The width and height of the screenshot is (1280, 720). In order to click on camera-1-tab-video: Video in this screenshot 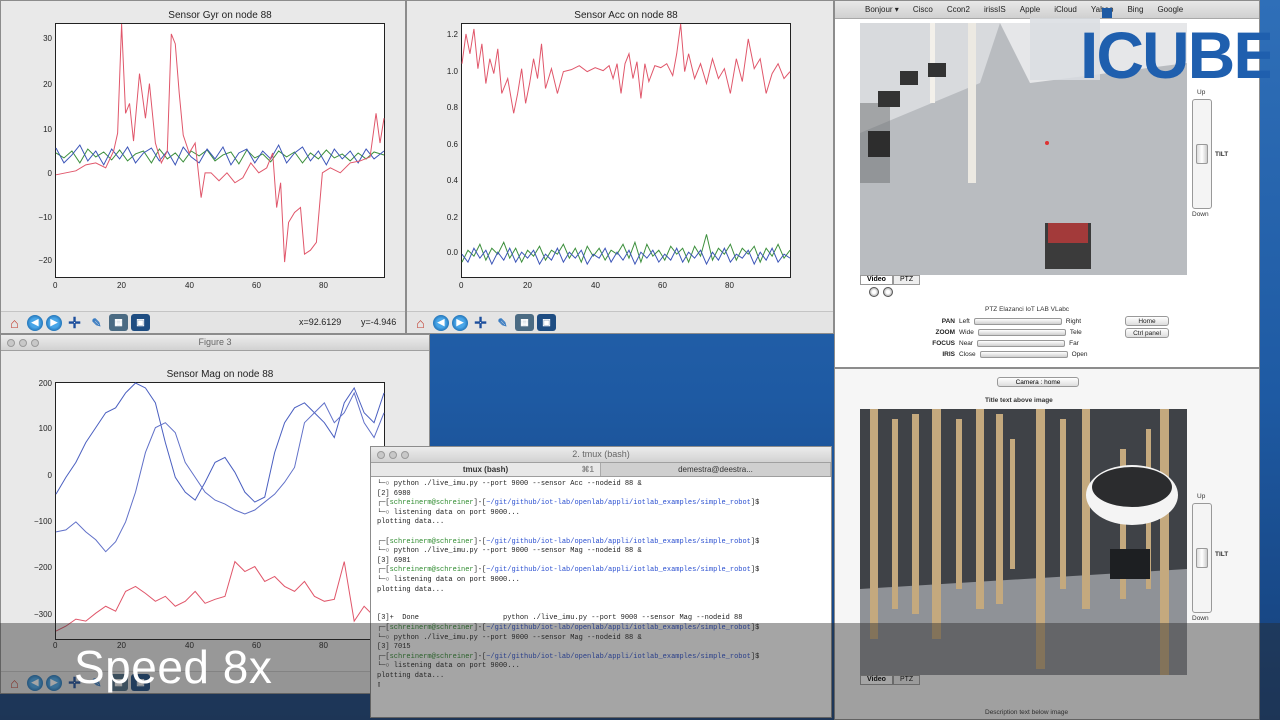, I will do `click(876, 280)`.